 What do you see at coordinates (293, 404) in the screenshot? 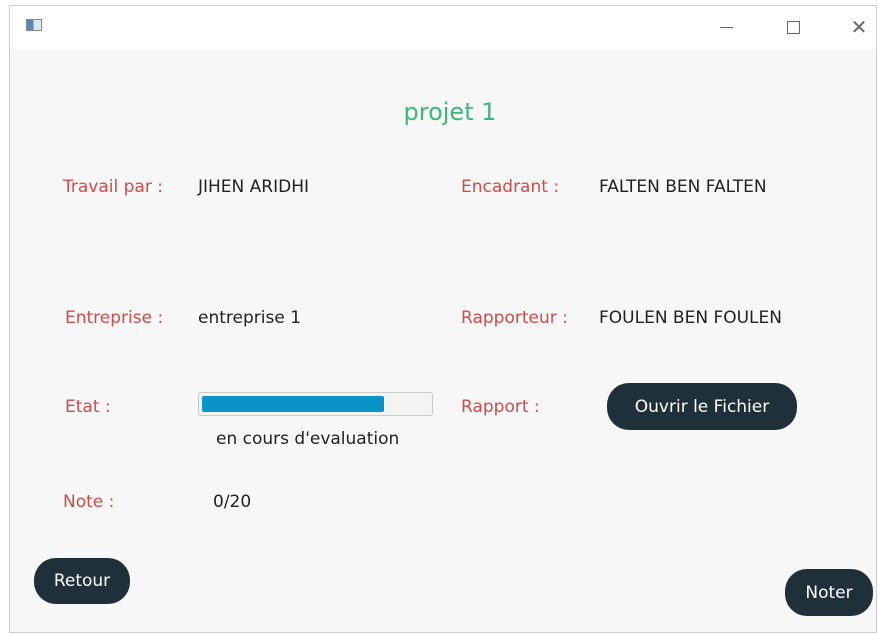
I see `progress-fill` at bounding box center [293, 404].